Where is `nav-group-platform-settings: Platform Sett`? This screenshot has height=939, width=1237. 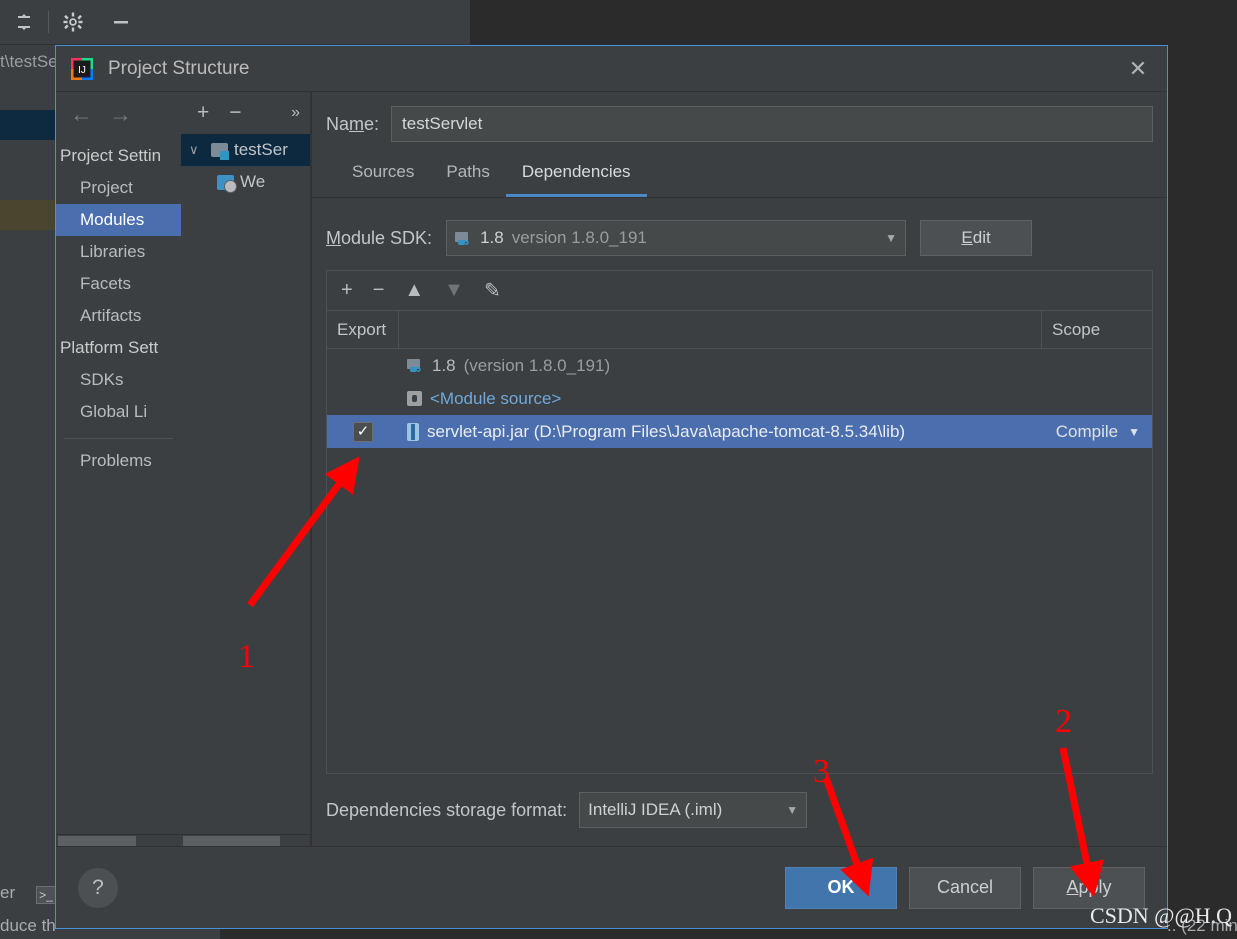 nav-group-platform-settings: Platform Sett is located at coordinates (109, 347).